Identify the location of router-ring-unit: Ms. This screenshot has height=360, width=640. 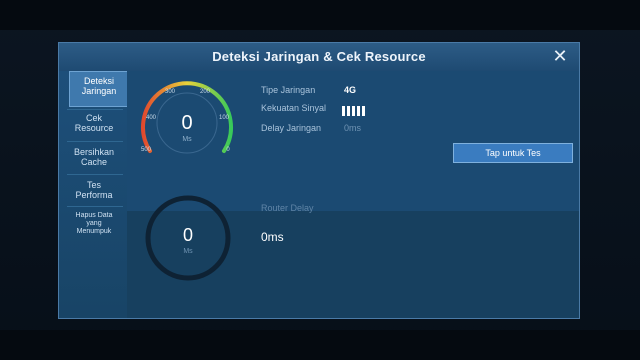
(188, 251).